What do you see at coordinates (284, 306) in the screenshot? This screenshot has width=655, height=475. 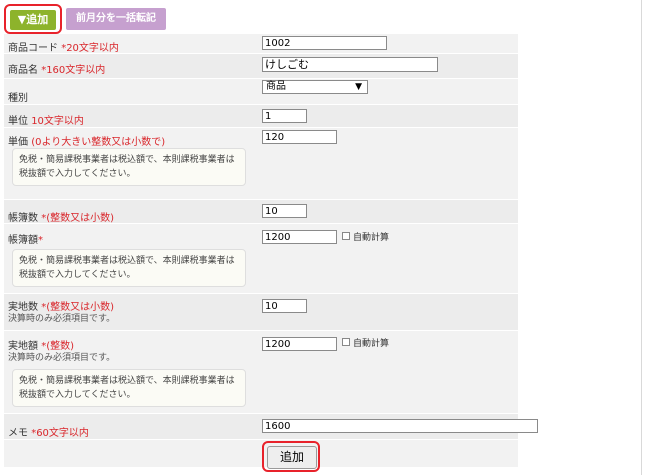 I see `actual-qty-input: 10` at bounding box center [284, 306].